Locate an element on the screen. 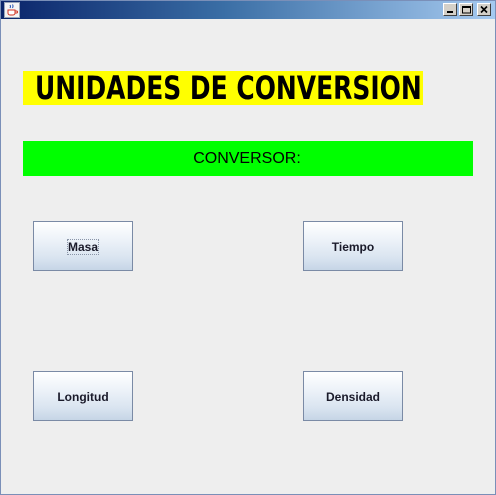 This screenshot has width=496, height=495. masa-button-label: Masa is located at coordinates (83, 246).